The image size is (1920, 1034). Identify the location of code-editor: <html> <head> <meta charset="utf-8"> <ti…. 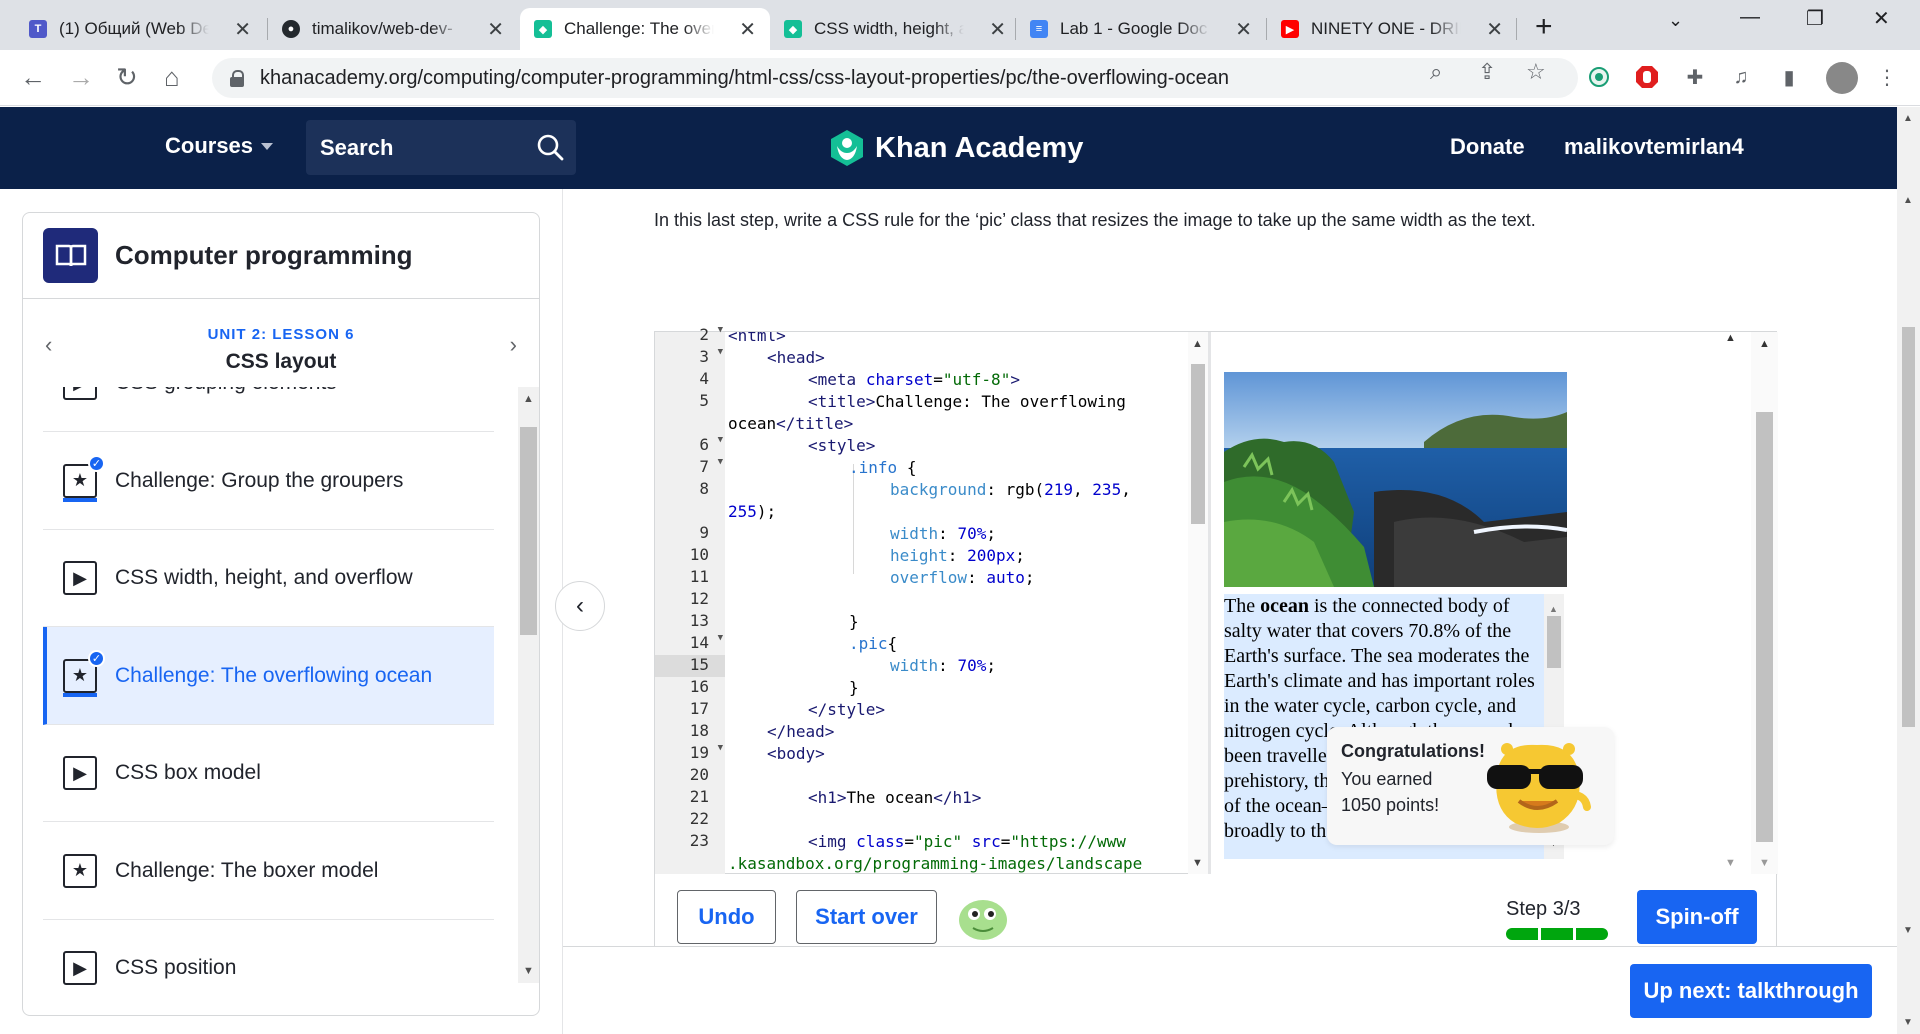
(952, 603).